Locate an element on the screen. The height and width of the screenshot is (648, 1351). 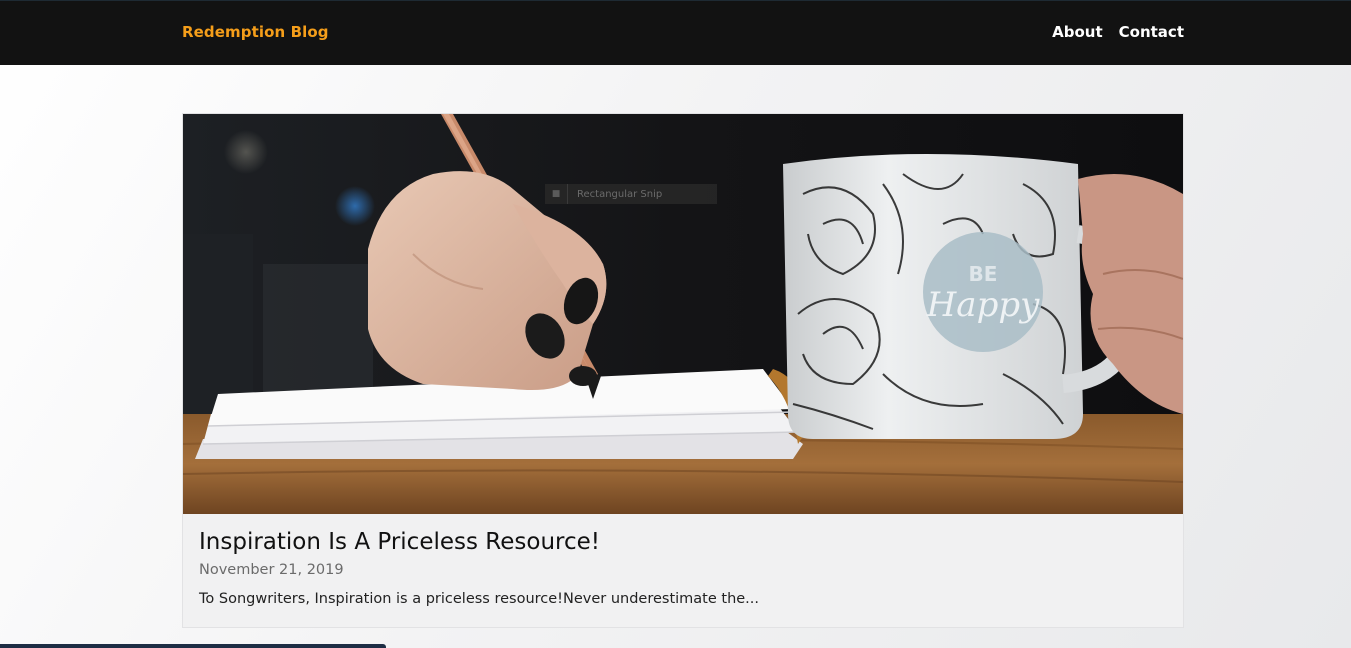
top-navbar: Redemption Blog About Contact is located at coordinates (675, 32).